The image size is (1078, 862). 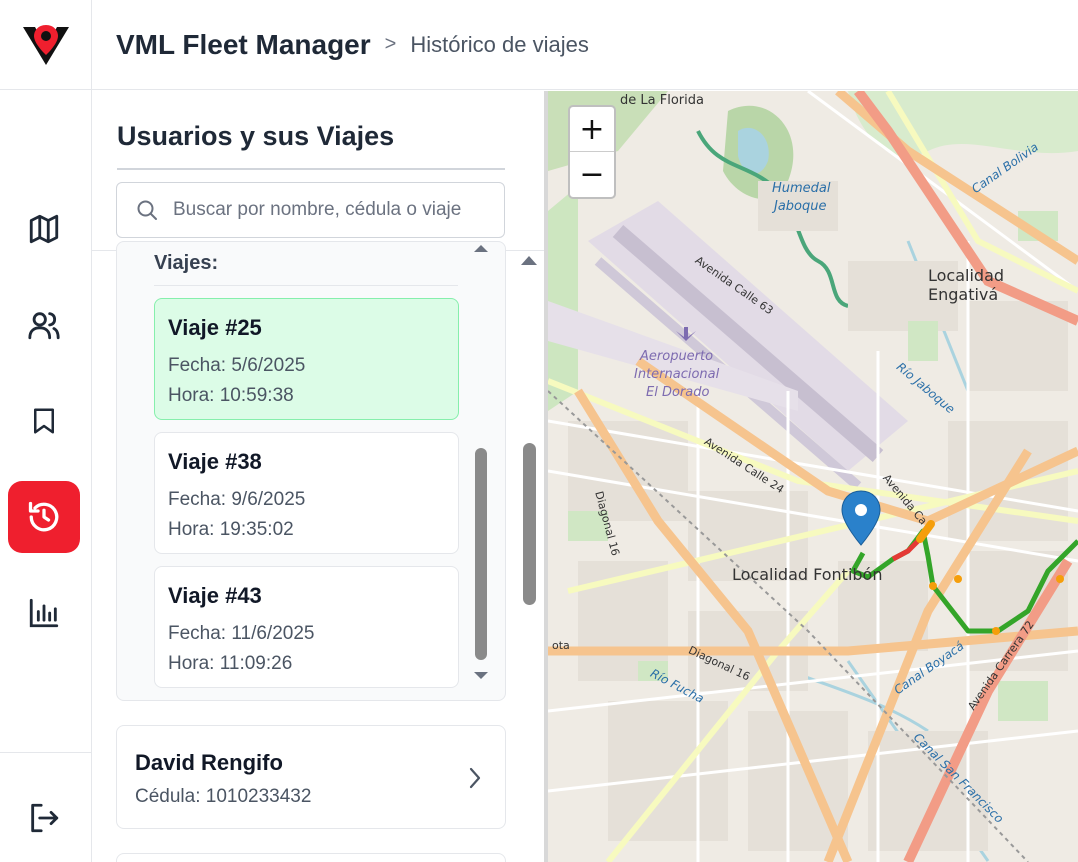 I want to click on search-input, so click(x=328, y=210).